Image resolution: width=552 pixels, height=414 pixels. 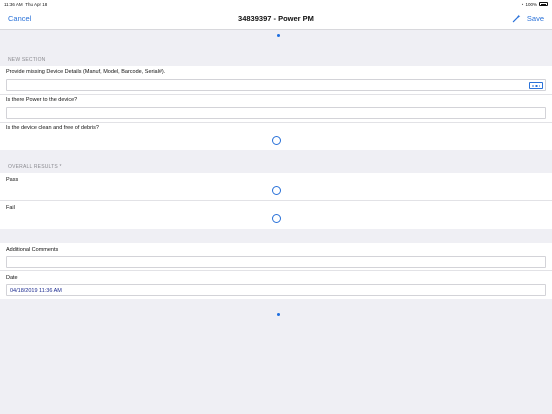 What do you see at coordinates (522, 4) in the screenshot?
I see `wifi-icon: ◔` at bounding box center [522, 4].